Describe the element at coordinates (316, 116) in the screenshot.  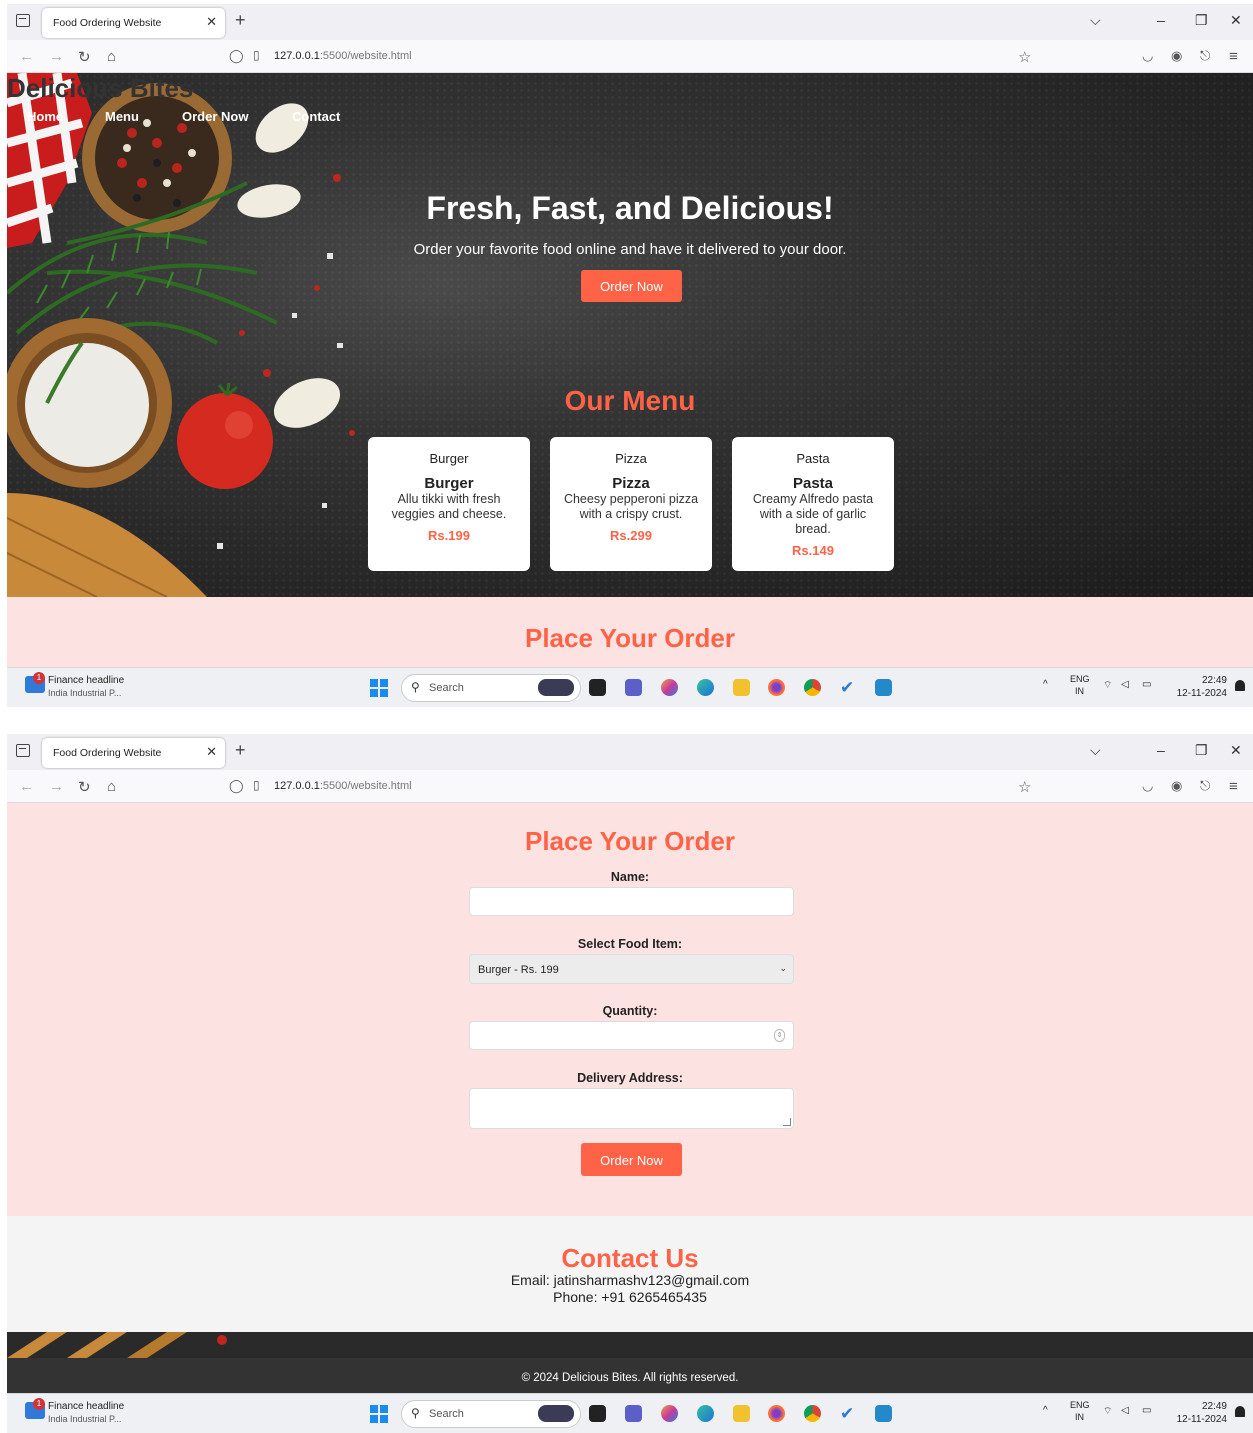
I see `nav-link-contact: Contact` at that location.